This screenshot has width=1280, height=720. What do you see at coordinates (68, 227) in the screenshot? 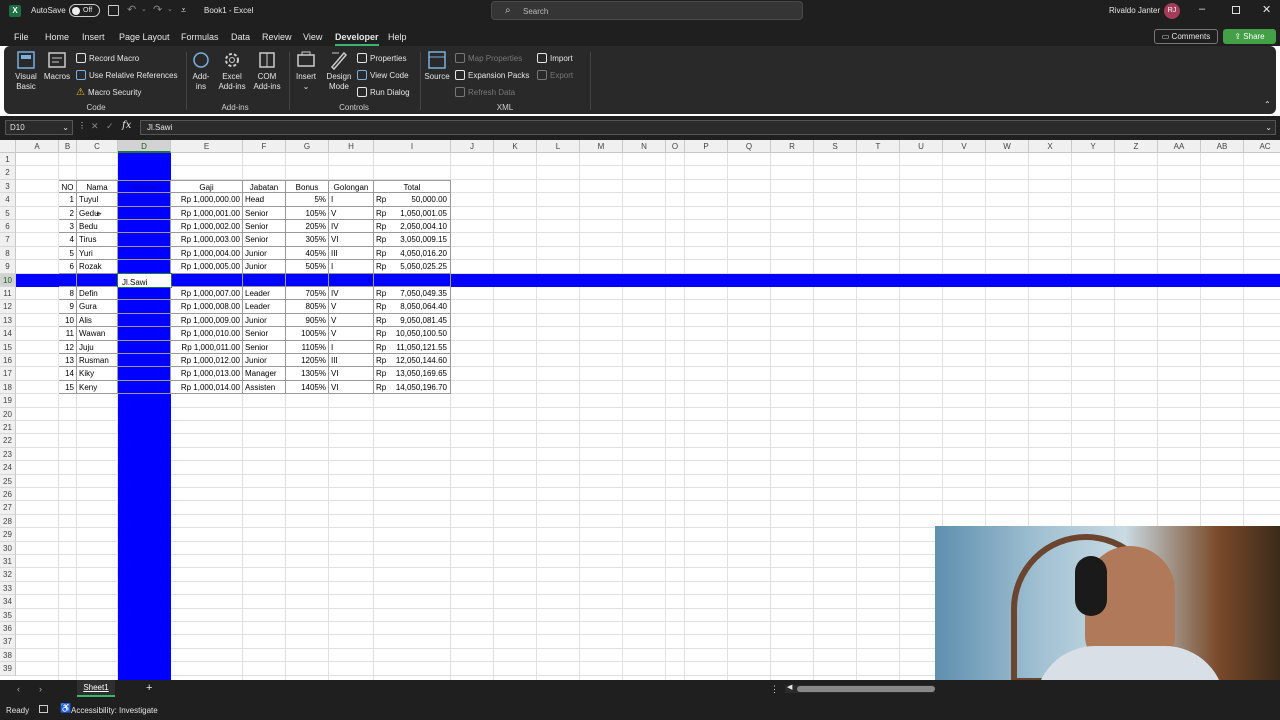
I see `table-cell: 3` at bounding box center [68, 227].